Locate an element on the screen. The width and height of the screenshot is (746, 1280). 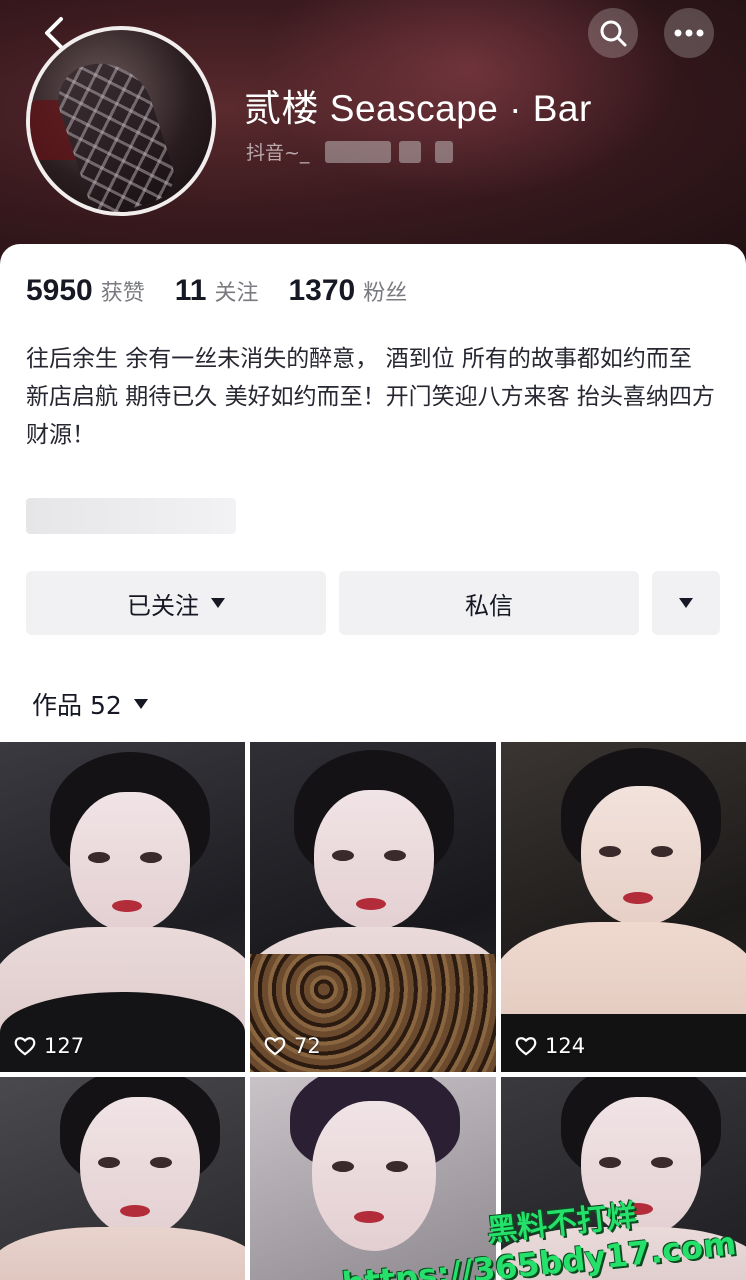
likes-label: 获赞 is located at coordinates (122, 293).